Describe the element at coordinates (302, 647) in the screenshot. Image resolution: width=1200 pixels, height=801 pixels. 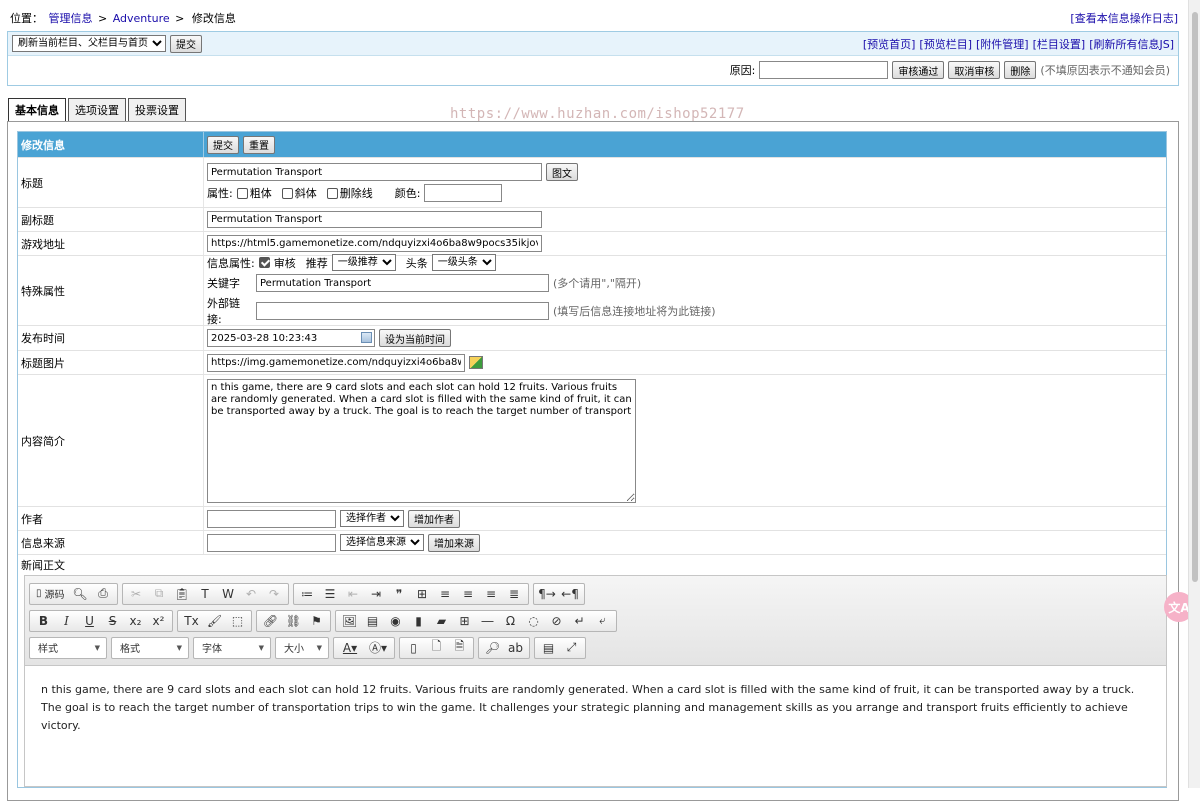
I see `size-combo: 大小 ▼` at that location.